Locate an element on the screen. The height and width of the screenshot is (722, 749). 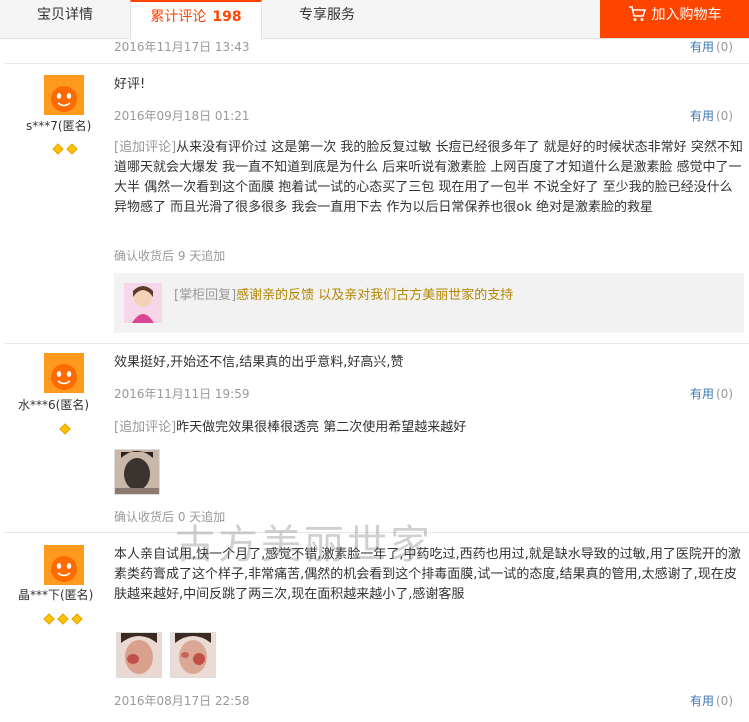
tab-service: 专享服务 is located at coordinates (327, 19).